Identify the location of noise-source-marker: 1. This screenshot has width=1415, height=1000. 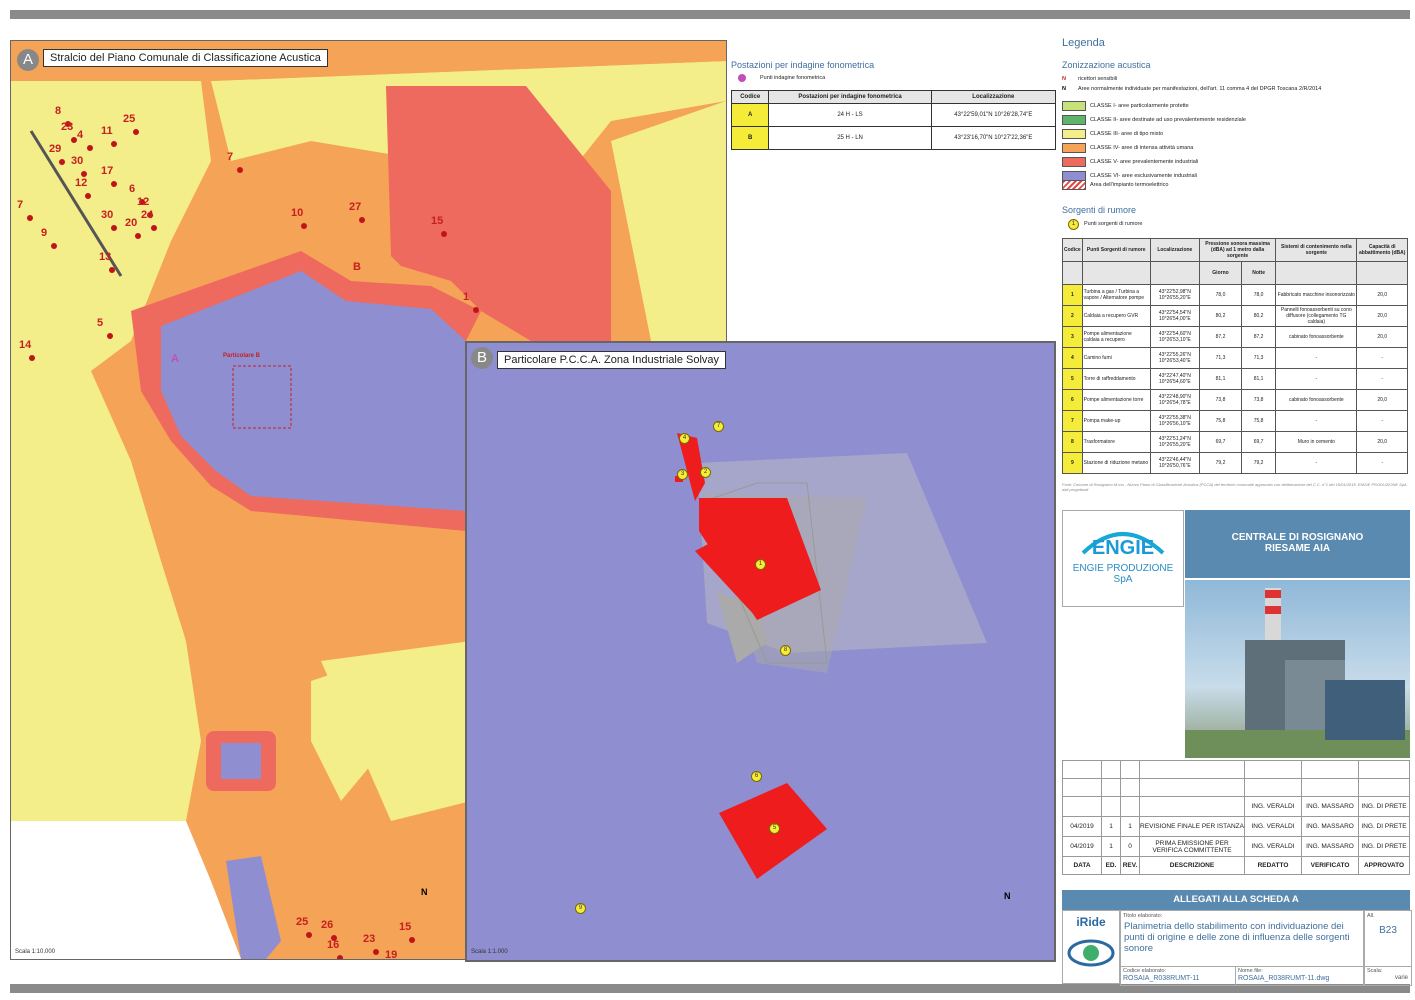
(760, 564).